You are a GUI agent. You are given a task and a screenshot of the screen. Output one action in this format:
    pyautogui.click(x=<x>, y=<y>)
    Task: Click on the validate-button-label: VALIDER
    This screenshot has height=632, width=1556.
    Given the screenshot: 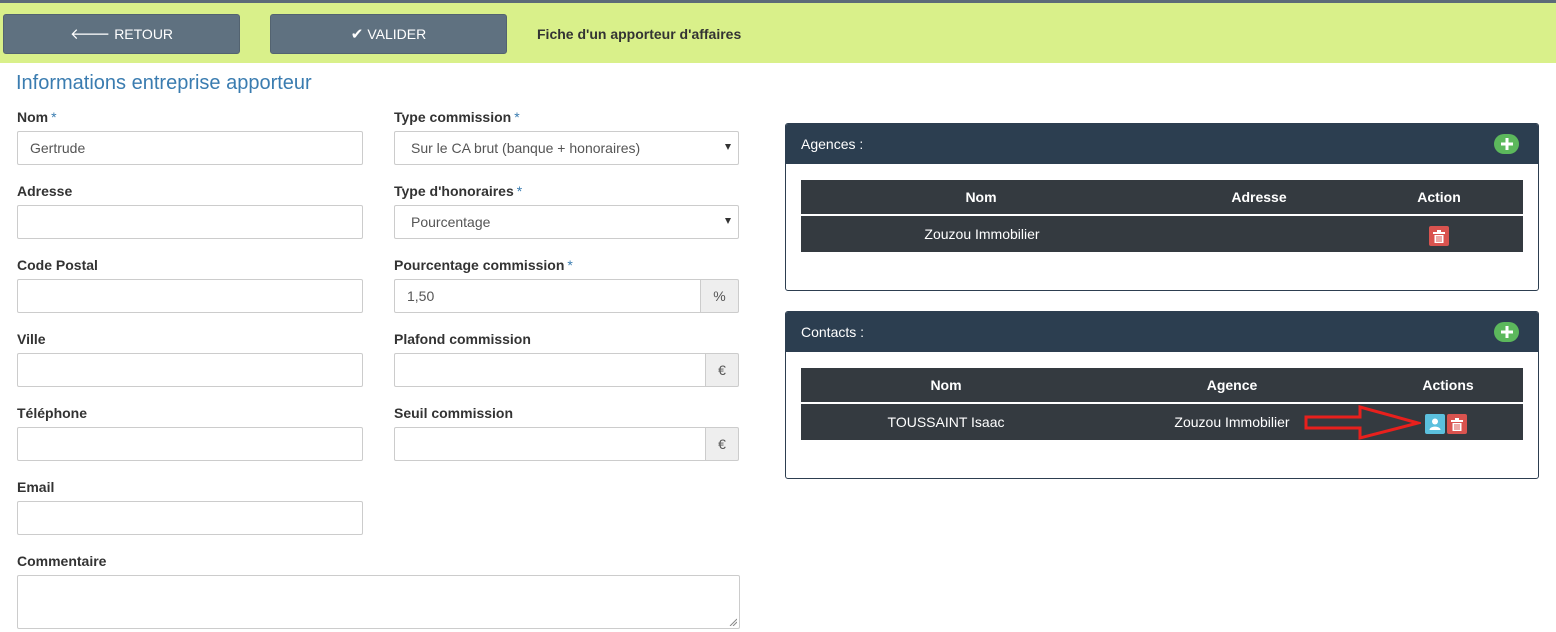 What is the action you would take?
    pyautogui.click(x=397, y=34)
    